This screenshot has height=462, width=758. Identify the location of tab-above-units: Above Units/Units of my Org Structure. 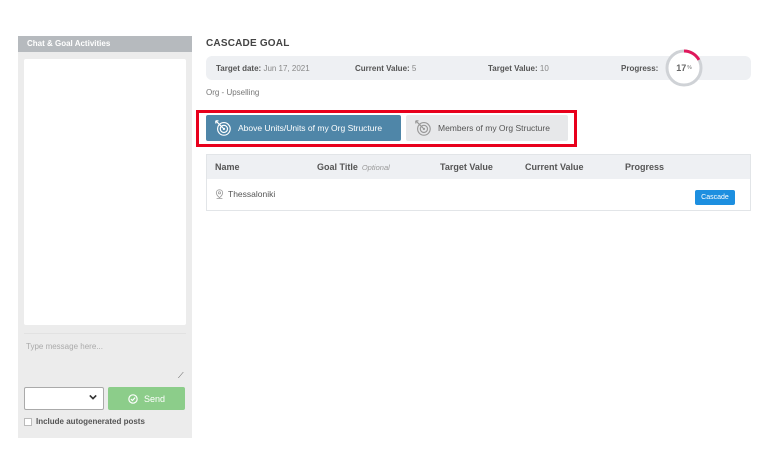
(303, 128).